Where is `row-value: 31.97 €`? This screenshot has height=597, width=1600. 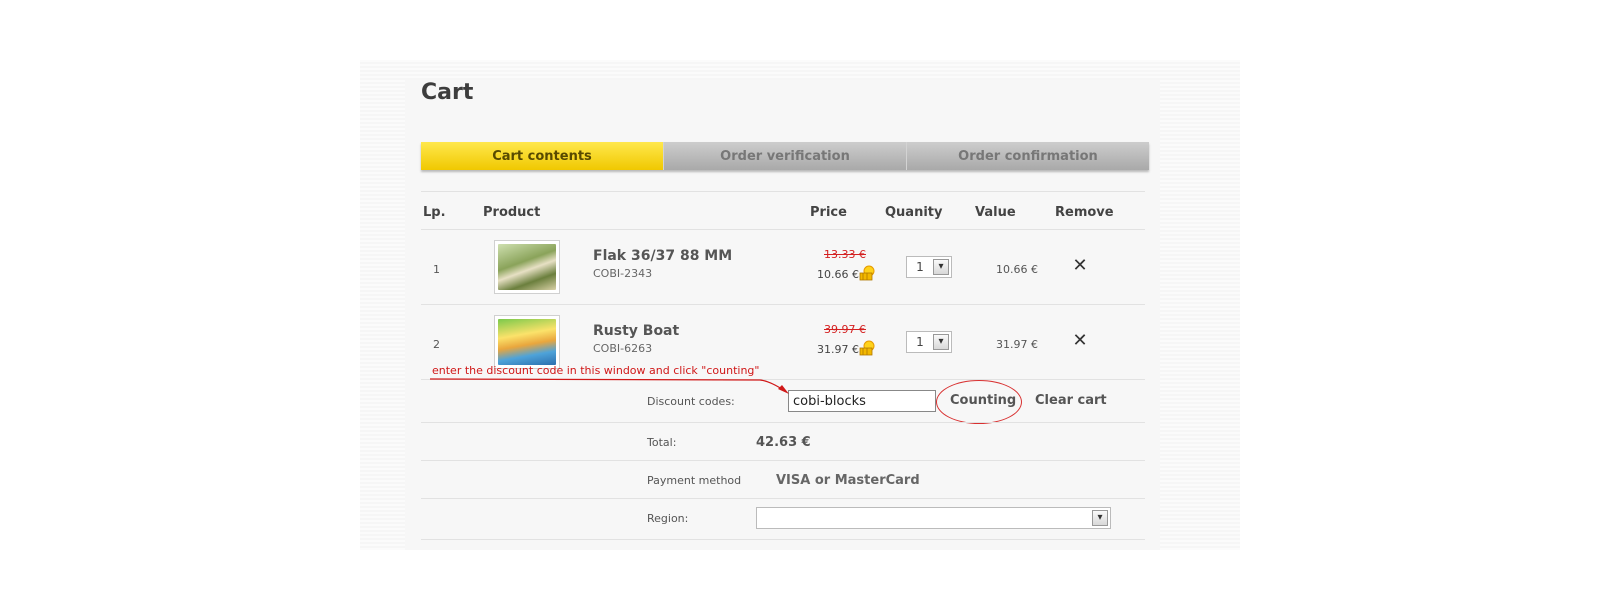
row-value: 31.97 € is located at coordinates (1017, 344).